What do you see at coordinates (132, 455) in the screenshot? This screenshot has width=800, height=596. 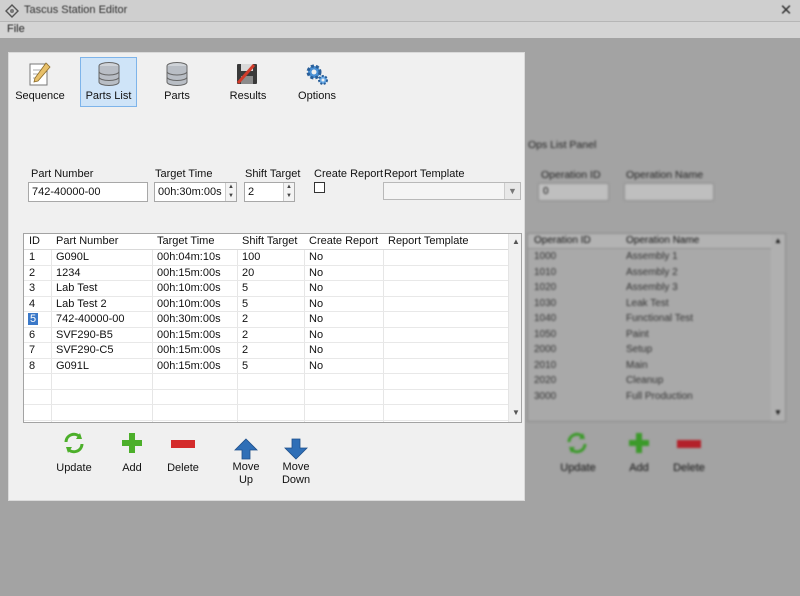 I see `add-button: Add` at bounding box center [132, 455].